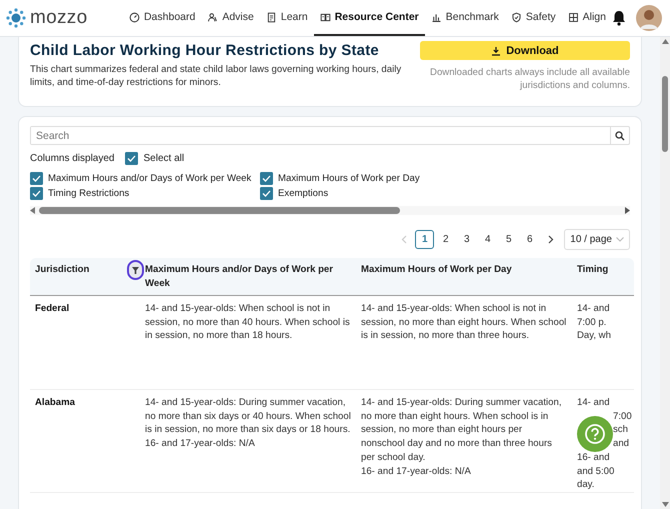  I want to click on table-cell-text: day., so click(586, 485).